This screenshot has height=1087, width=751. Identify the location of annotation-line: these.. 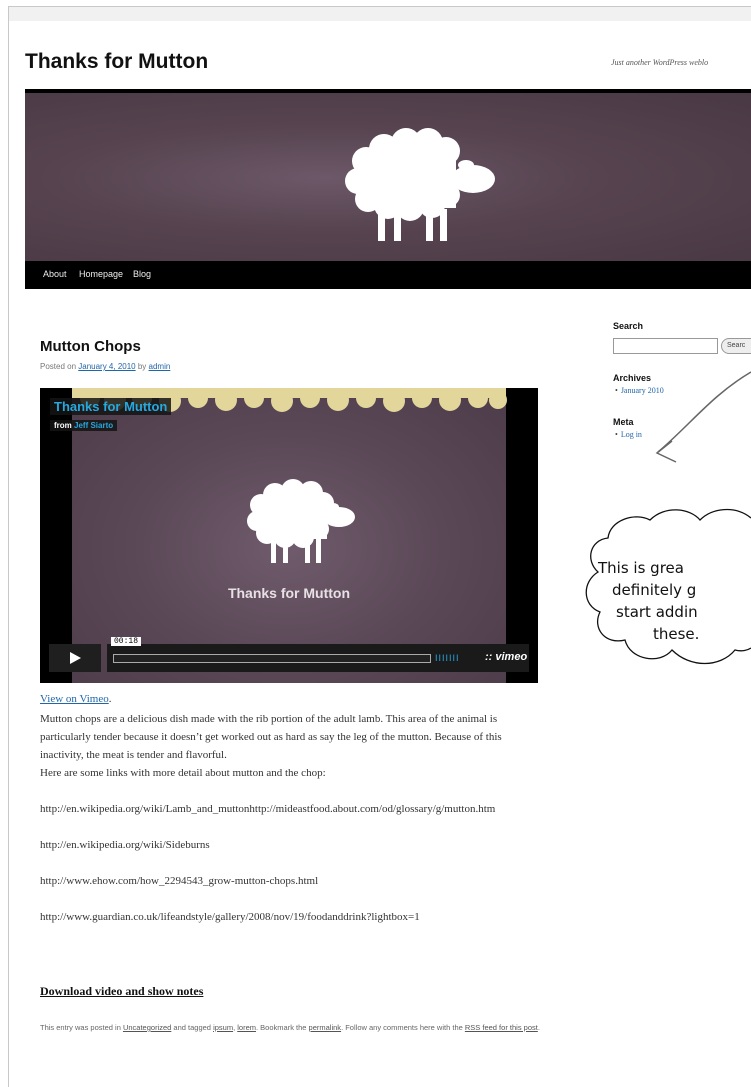
(676, 634).